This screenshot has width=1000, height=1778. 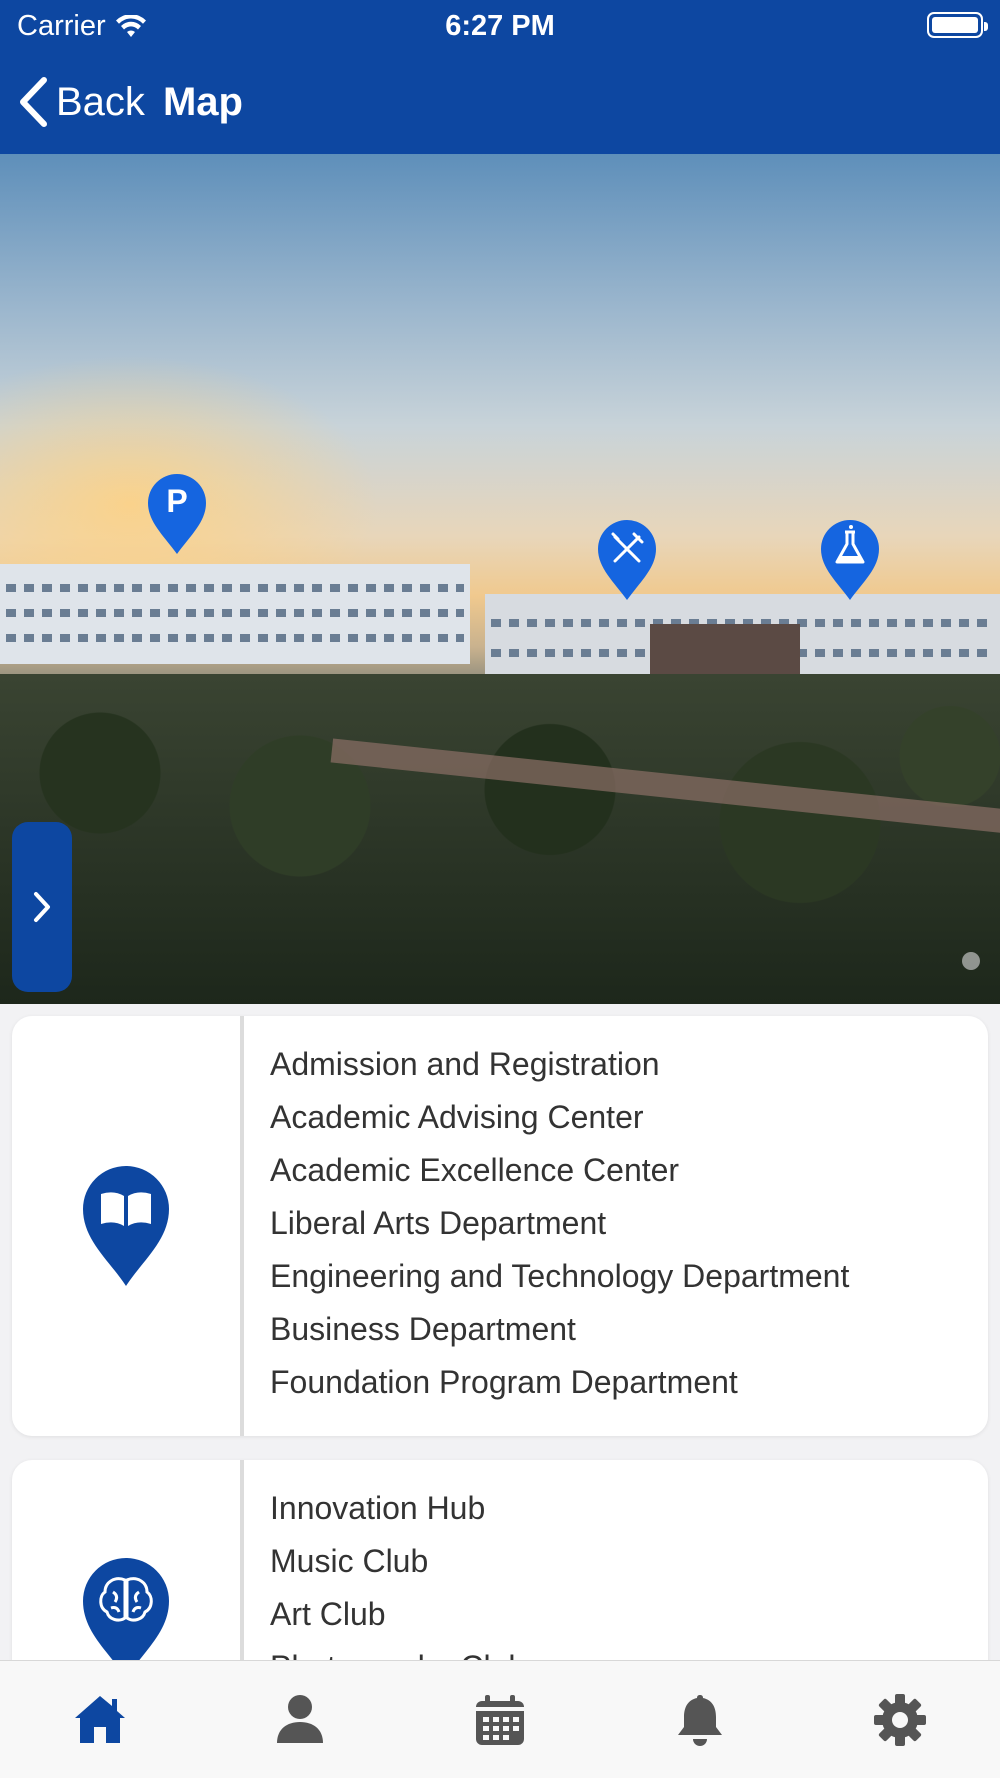 What do you see at coordinates (559, 1329) in the screenshot?
I see `list-item: Business Department` at bounding box center [559, 1329].